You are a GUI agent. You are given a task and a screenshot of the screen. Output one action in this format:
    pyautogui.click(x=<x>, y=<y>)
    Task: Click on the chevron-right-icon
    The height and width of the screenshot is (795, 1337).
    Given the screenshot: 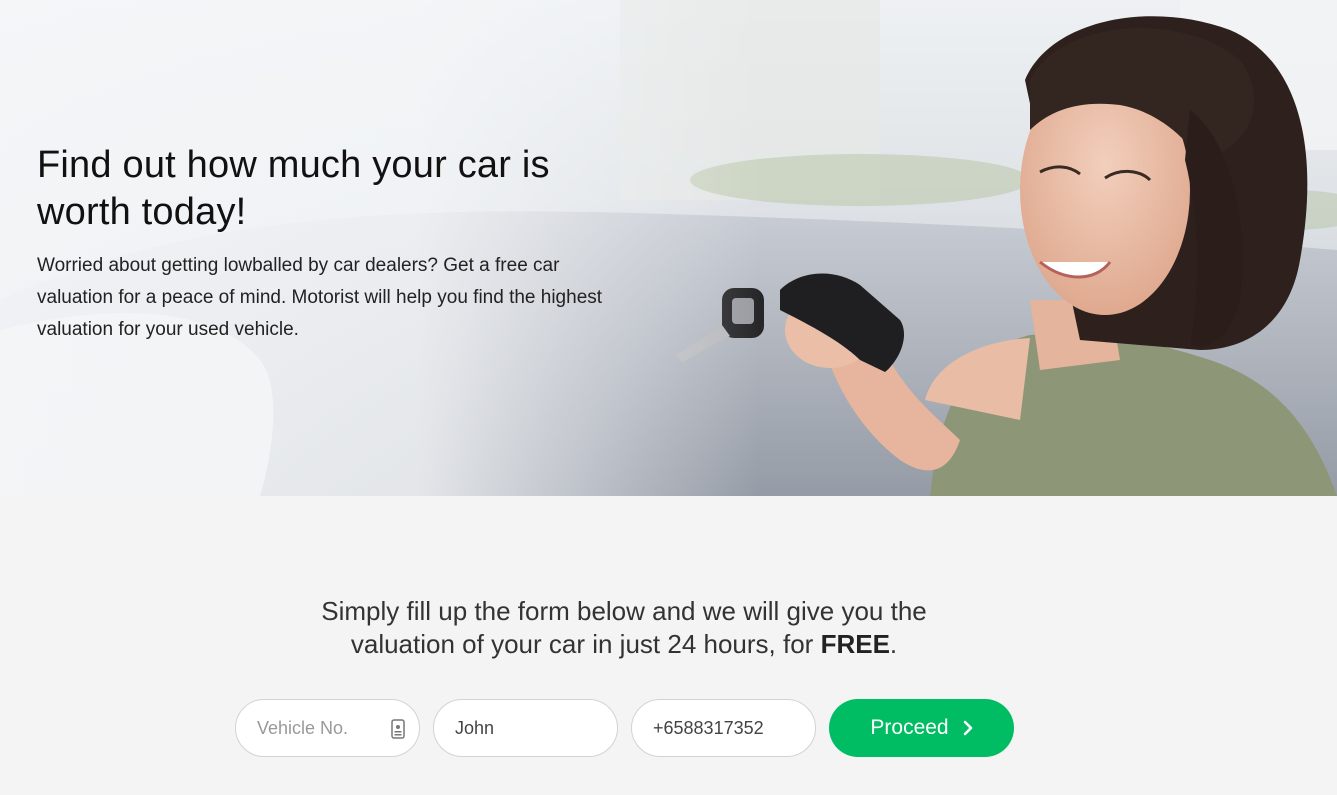 What is the action you would take?
    pyautogui.click(x=967, y=728)
    